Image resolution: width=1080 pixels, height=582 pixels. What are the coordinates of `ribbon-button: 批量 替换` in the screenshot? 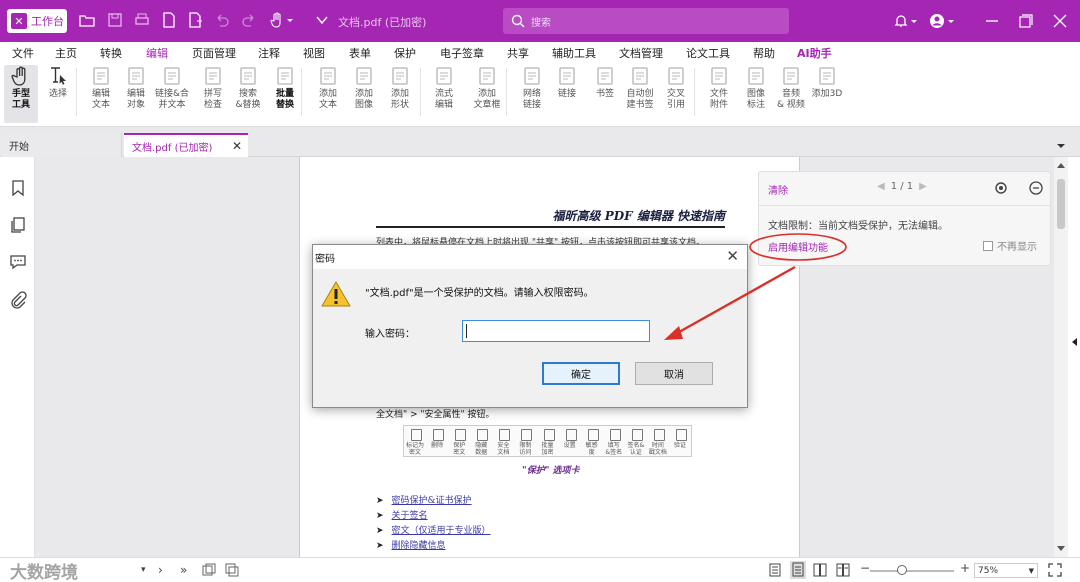 It's located at (285, 88).